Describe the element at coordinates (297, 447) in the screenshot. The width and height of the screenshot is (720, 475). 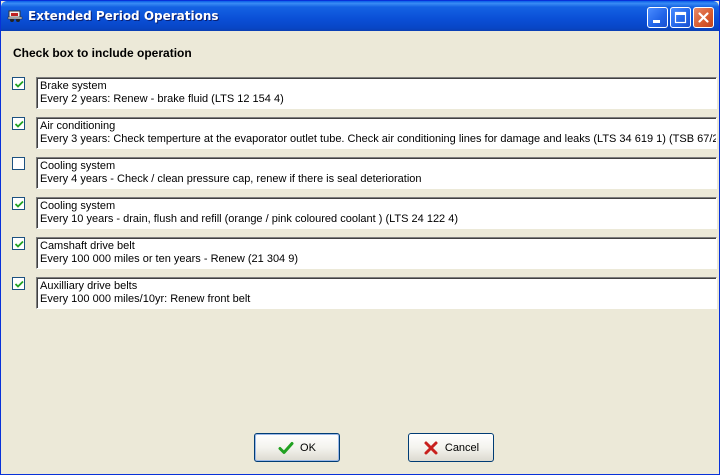
I see `ok-button: OK` at that location.